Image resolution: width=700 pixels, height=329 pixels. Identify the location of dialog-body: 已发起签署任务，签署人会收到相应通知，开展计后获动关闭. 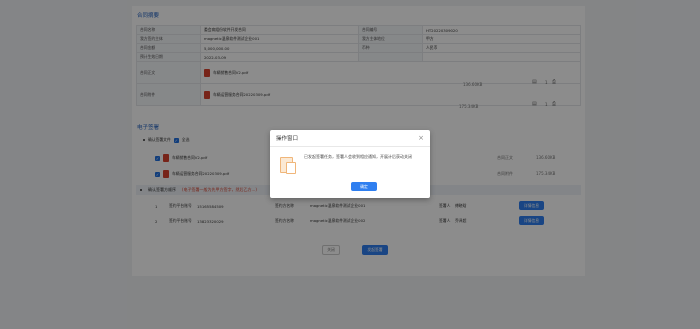
(350, 165).